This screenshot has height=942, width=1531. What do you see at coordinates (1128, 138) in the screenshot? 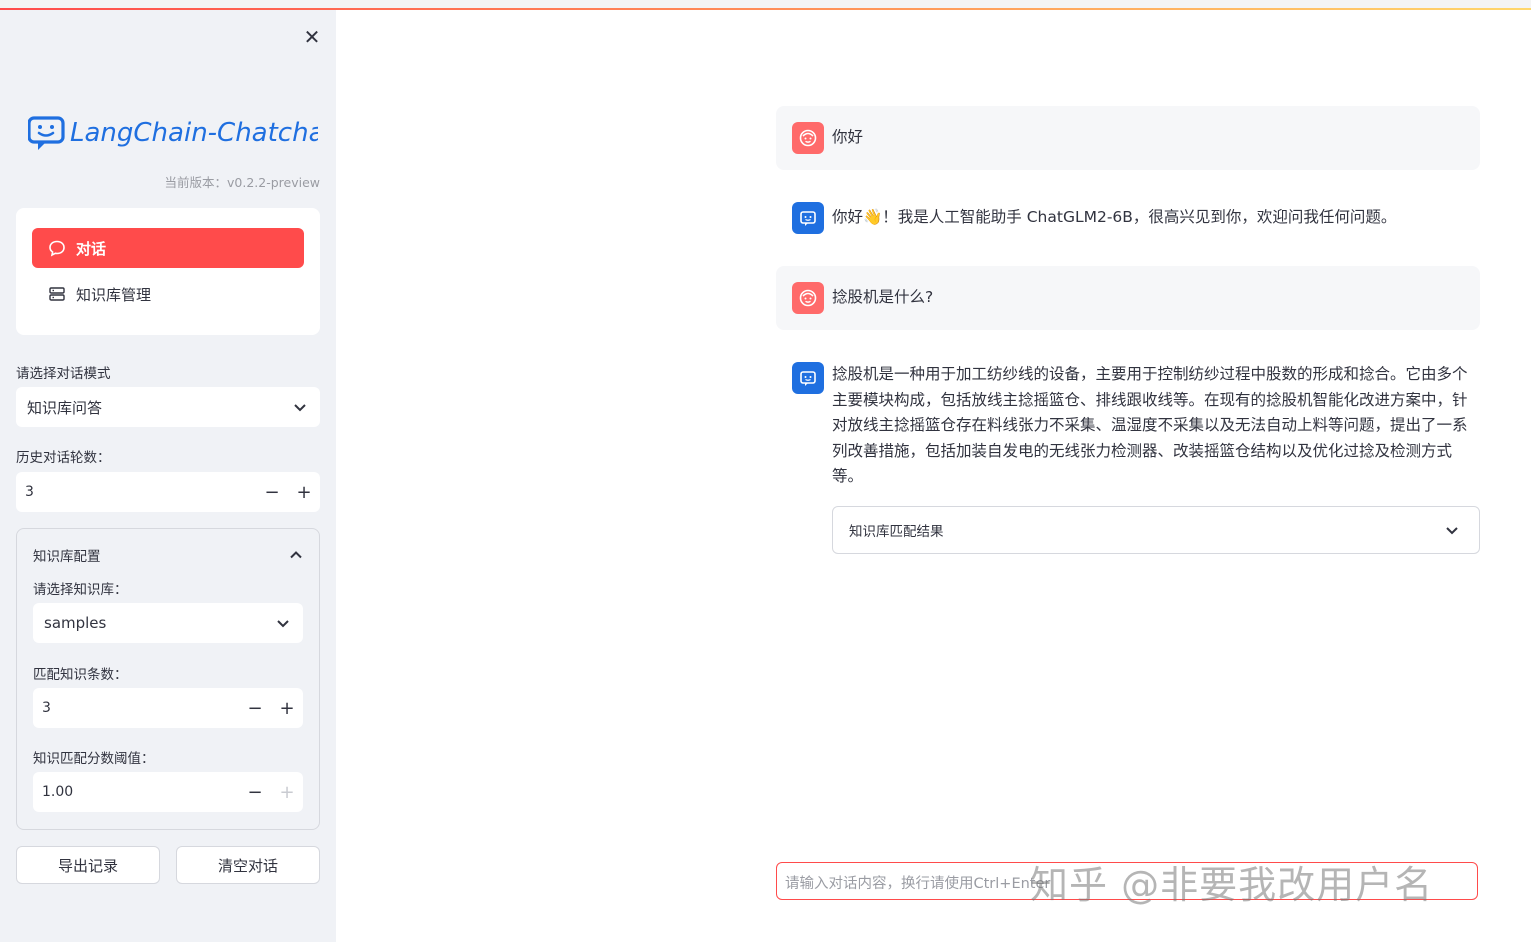
I see `user-message` at bounding box center [1128, 138].